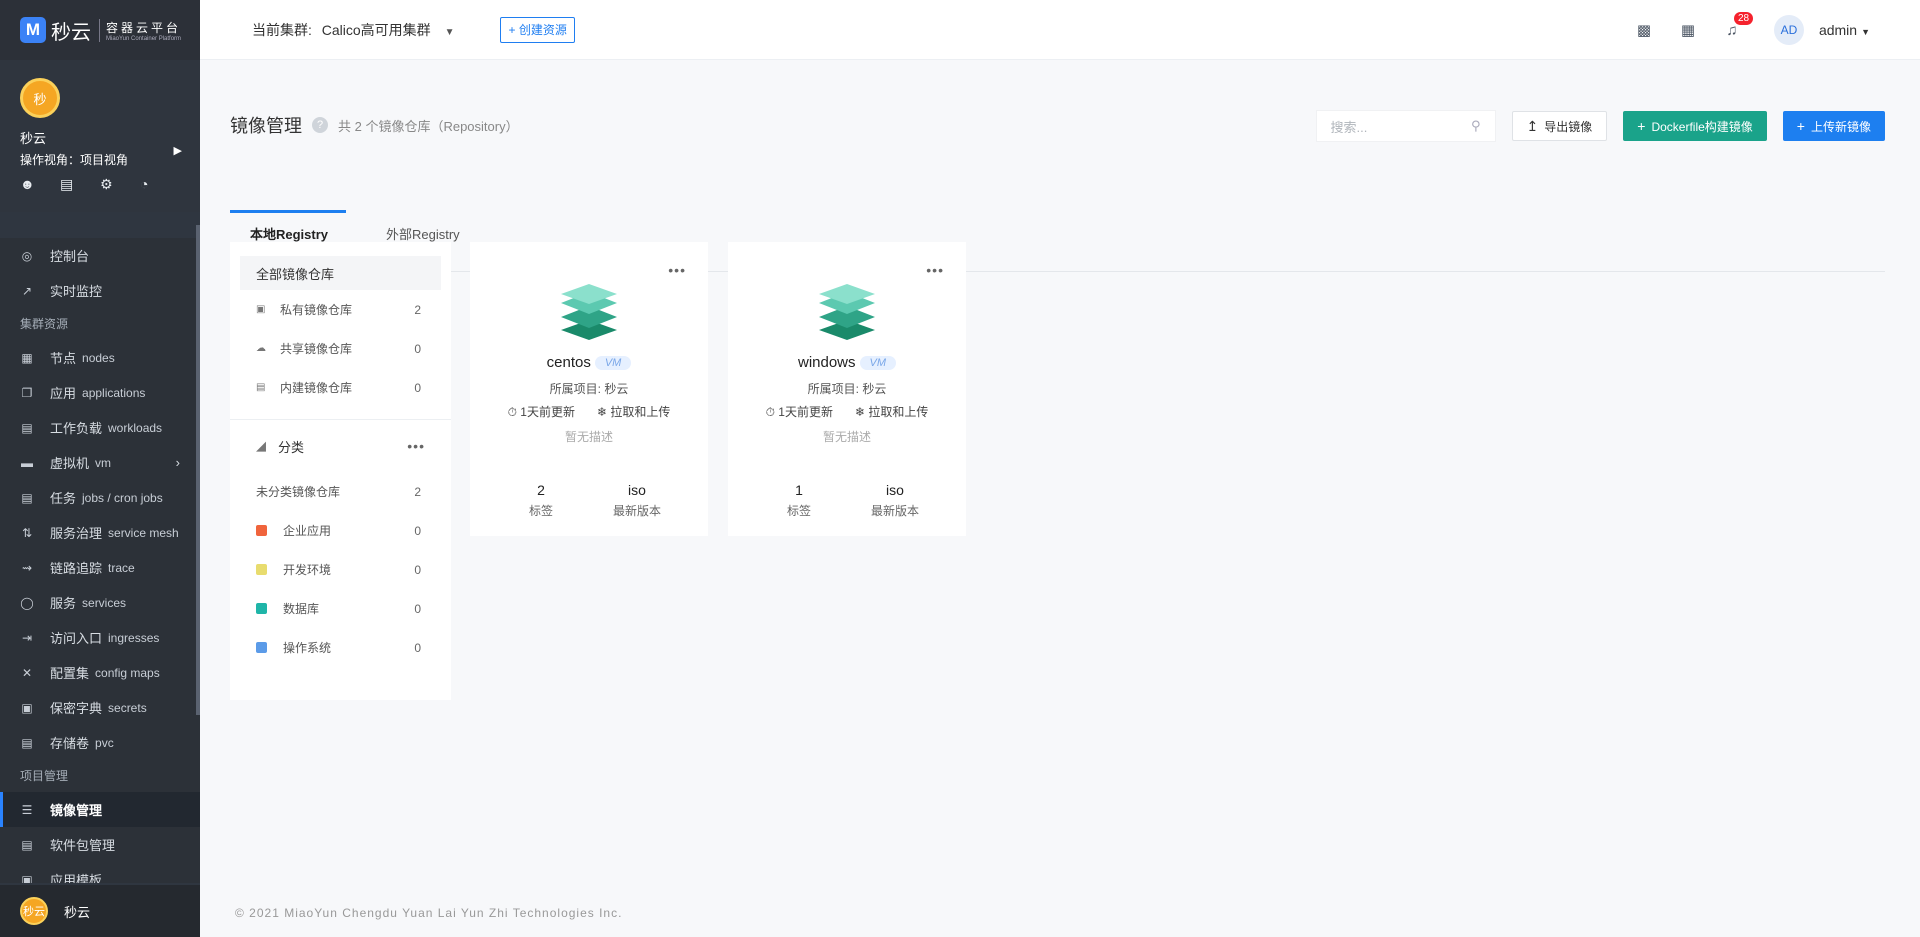  What do you see at coordinates (104, 742) in the screenshot?
I see `nav-label-en: pvc` at bounding box center [104, 742].